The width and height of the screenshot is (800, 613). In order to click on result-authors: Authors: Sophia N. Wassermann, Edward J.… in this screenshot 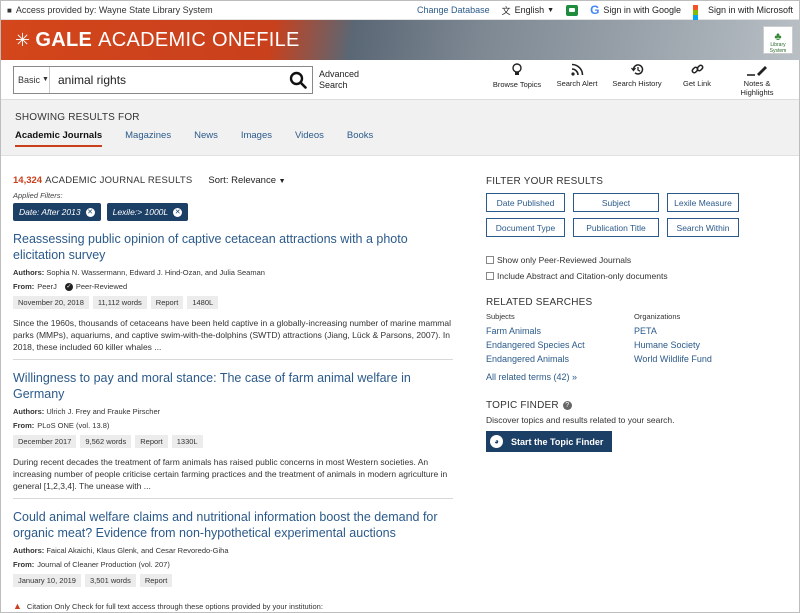, I will do `click(139, 272)`.